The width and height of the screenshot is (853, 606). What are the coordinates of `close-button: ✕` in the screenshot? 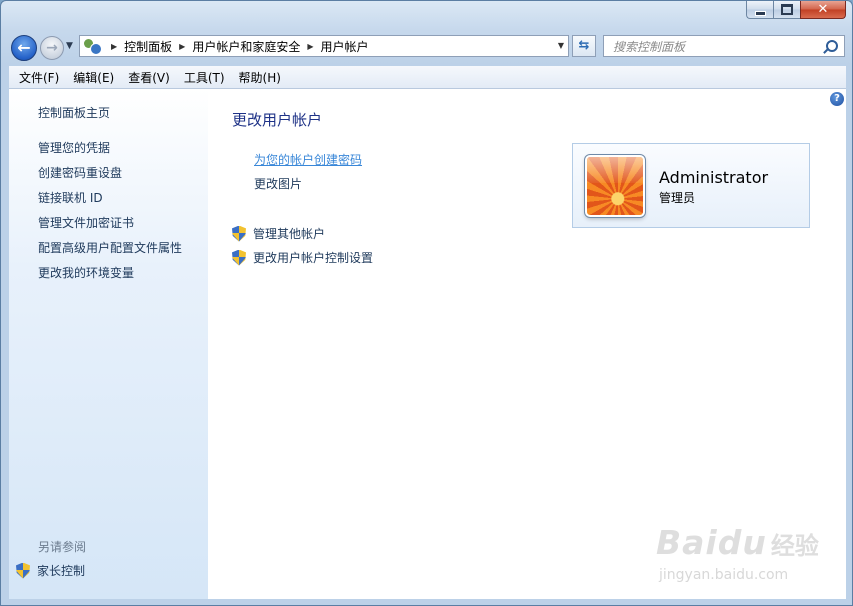 It's located at (823, 10).